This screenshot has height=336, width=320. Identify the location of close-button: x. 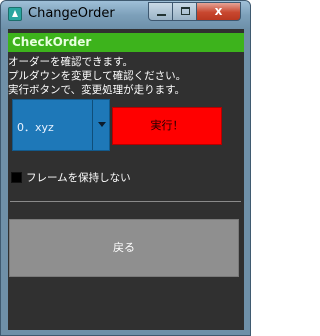
(218, 11).